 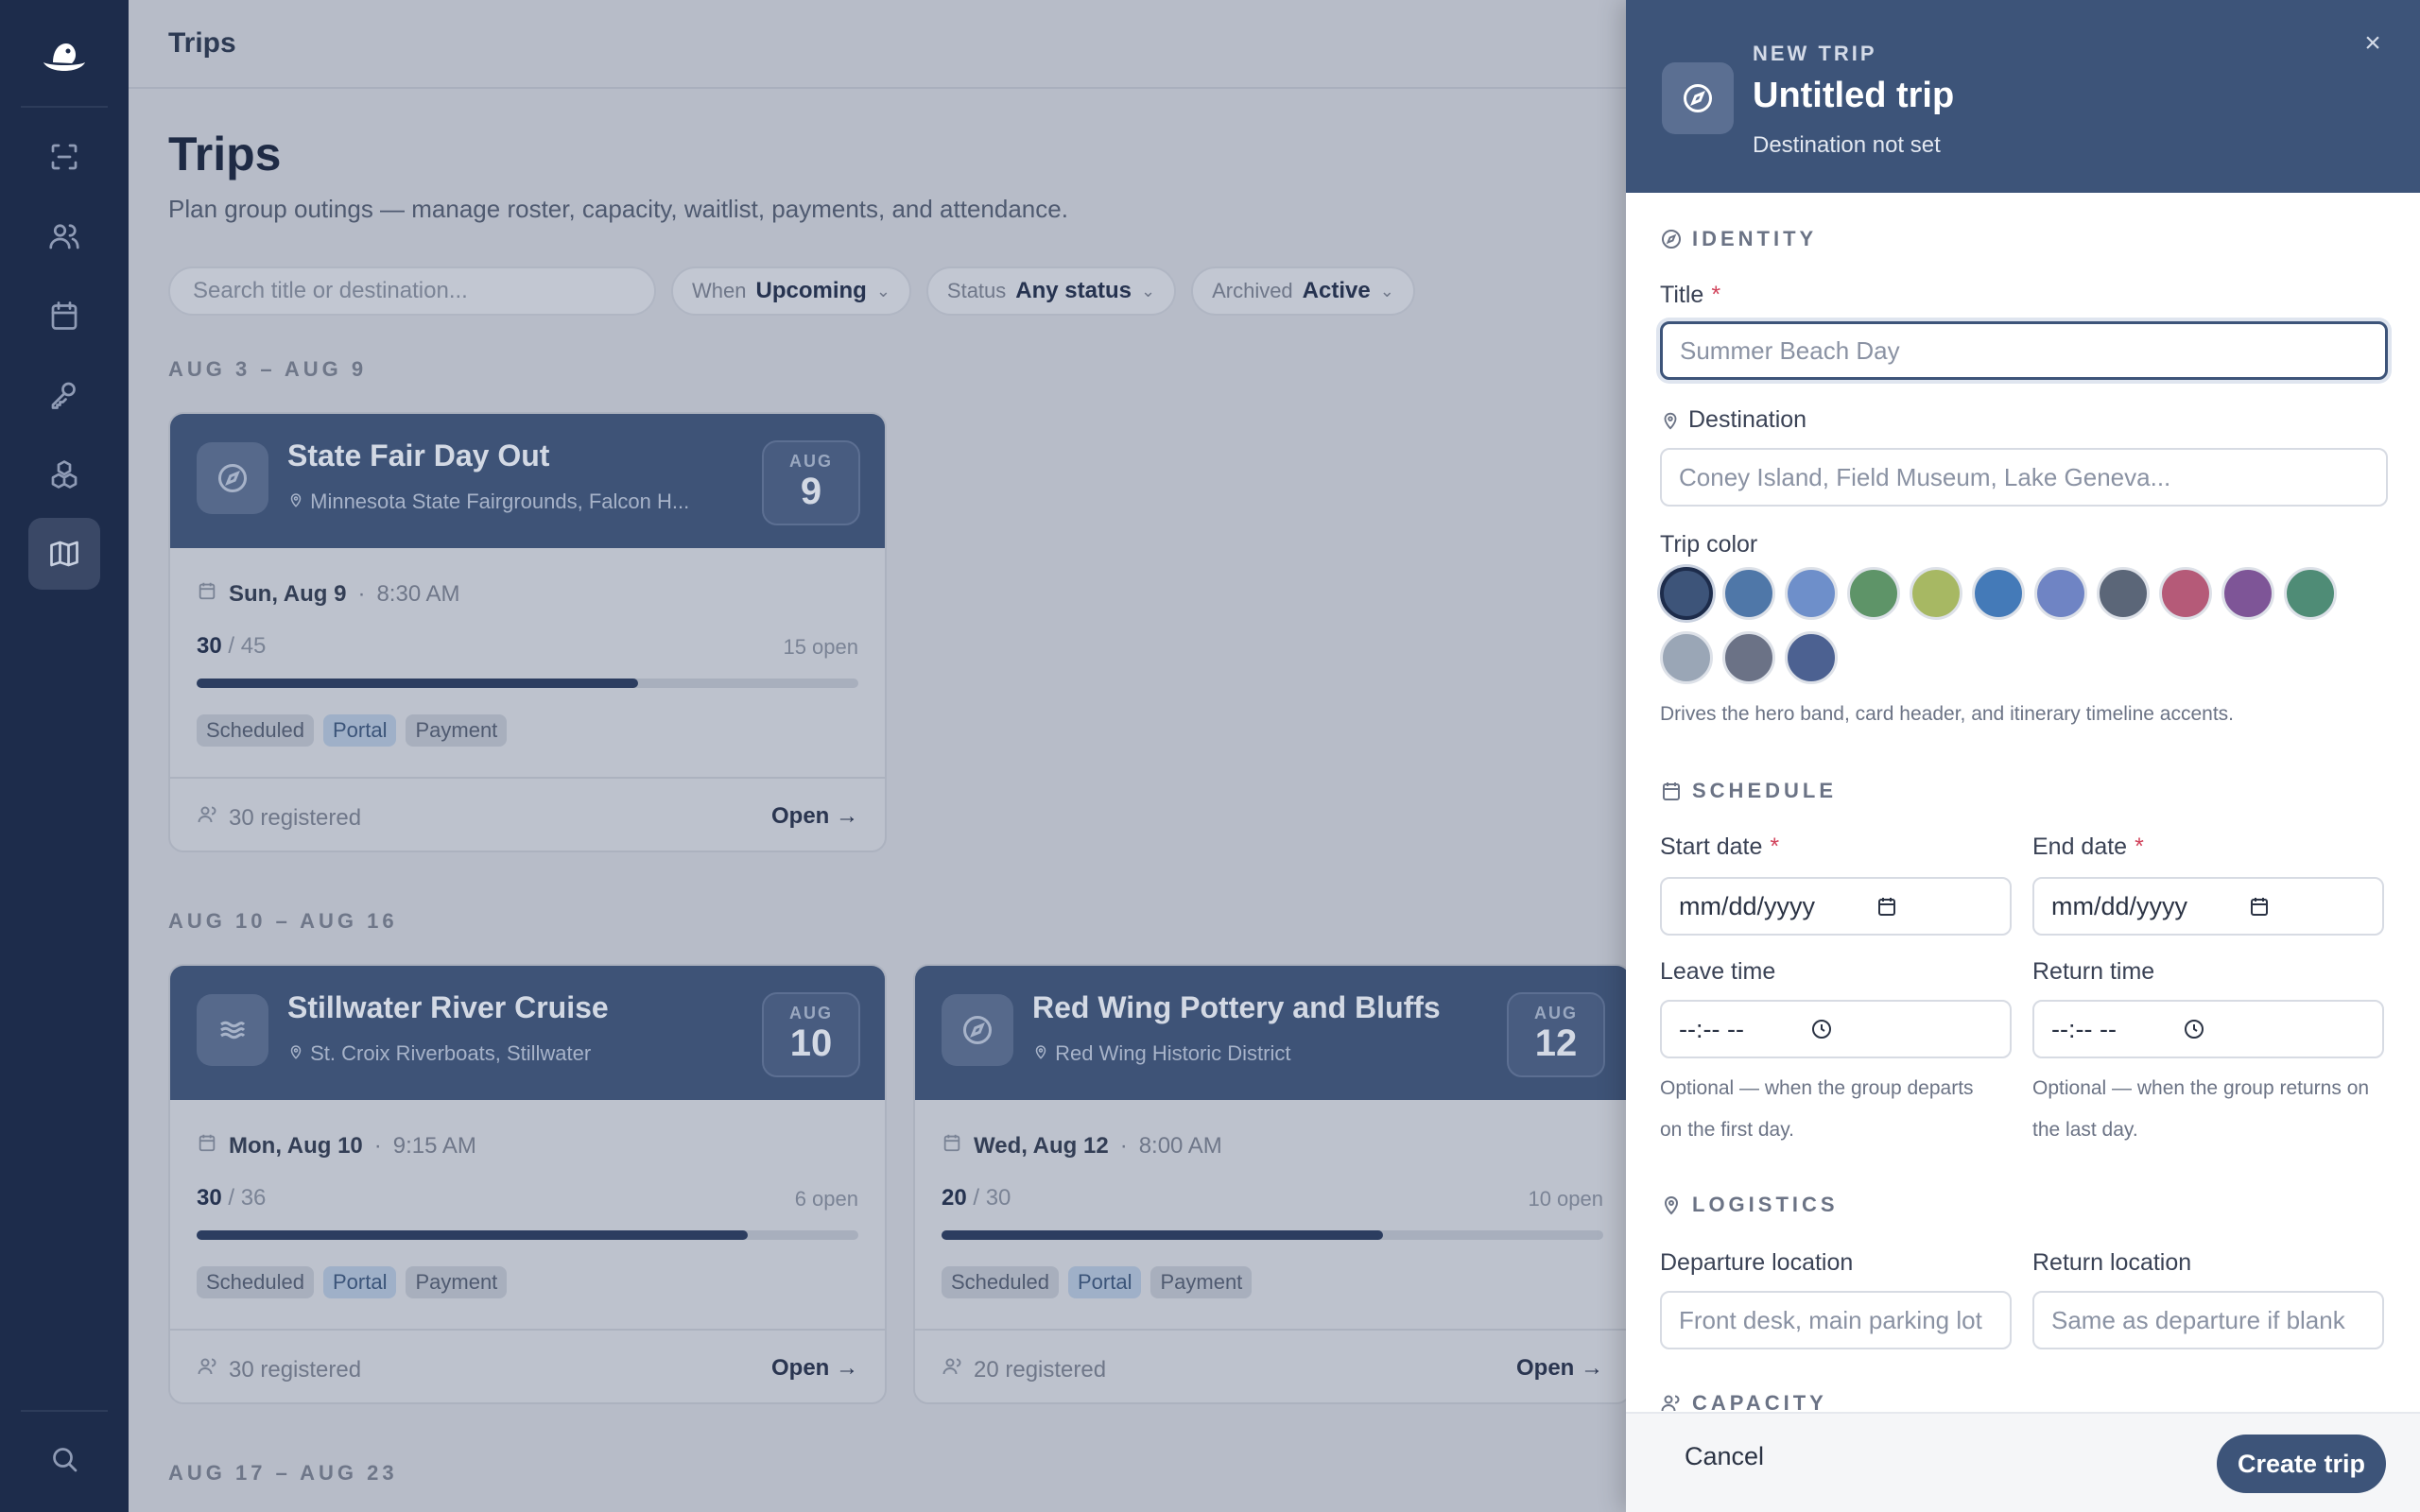 What do you see at coordinates (1303, 291) in the screenshot?
I see `archived-filter: Archived Active ⌄` at bounding box center [1303, 291].